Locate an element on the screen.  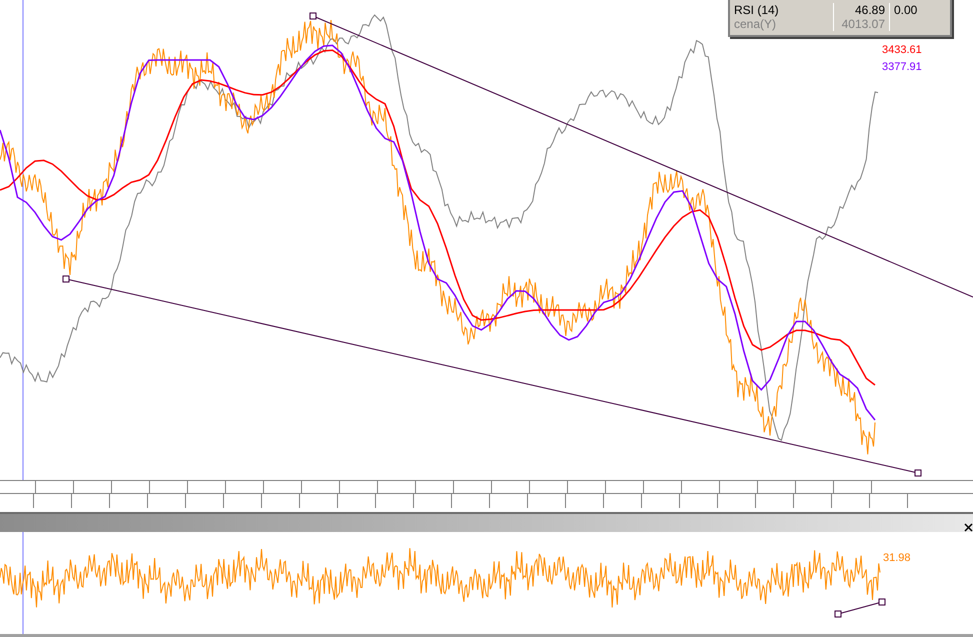
rsi-value: 31.98 is located at coordinates (897, 558).